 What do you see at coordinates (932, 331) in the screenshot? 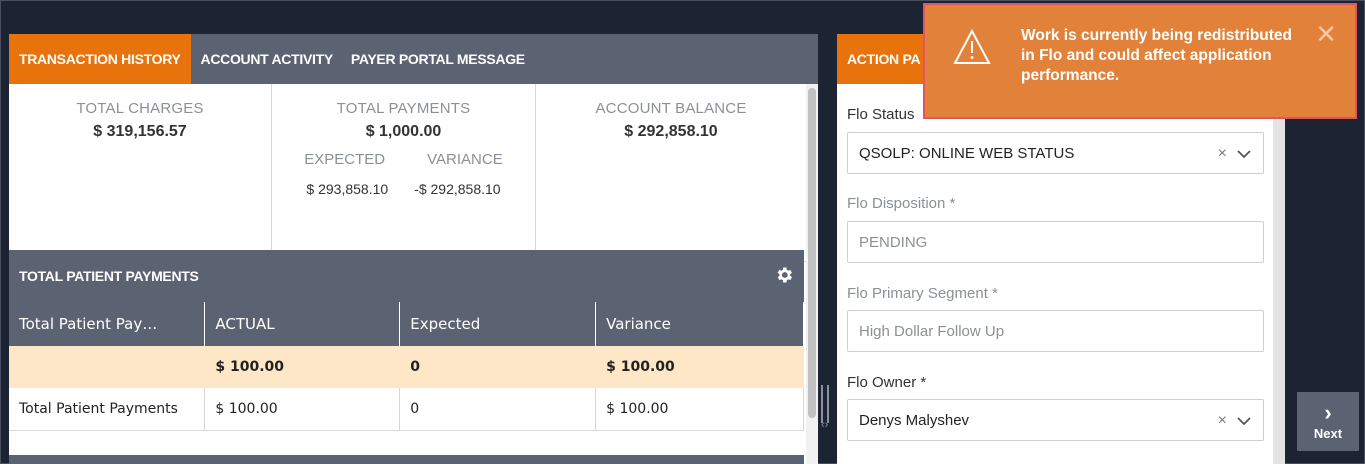
I see `flo-primary-segment-value: High Dollar Follow Up` at bounding box center [932, 331].